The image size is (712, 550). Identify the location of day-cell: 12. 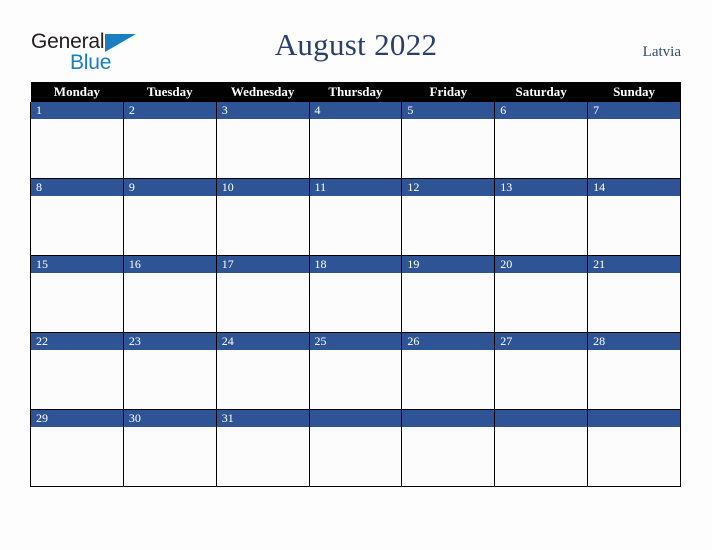
(448, 217).